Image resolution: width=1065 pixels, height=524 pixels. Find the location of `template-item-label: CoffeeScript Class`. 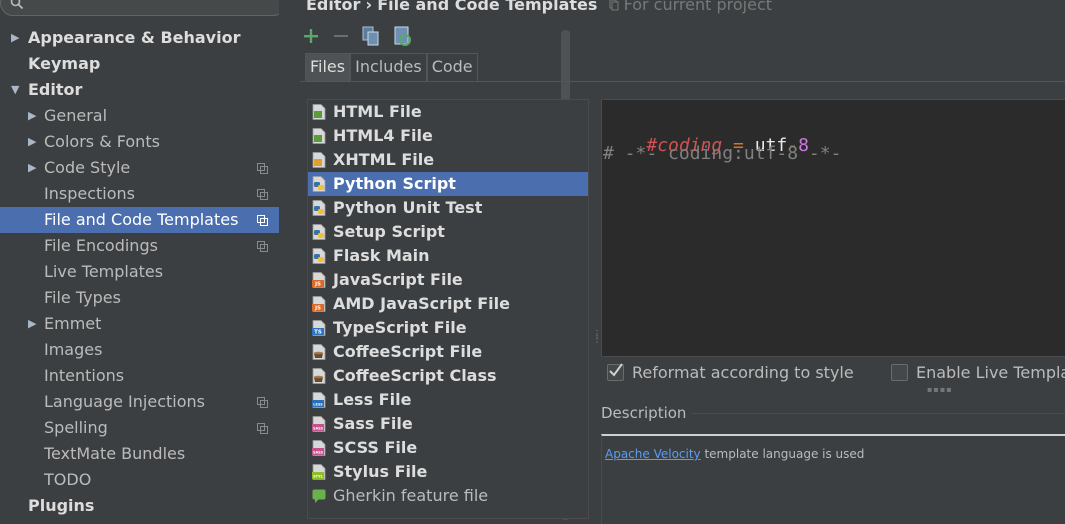

template-item-label: CoffeeScript Class is located at coordinates (415, 375).